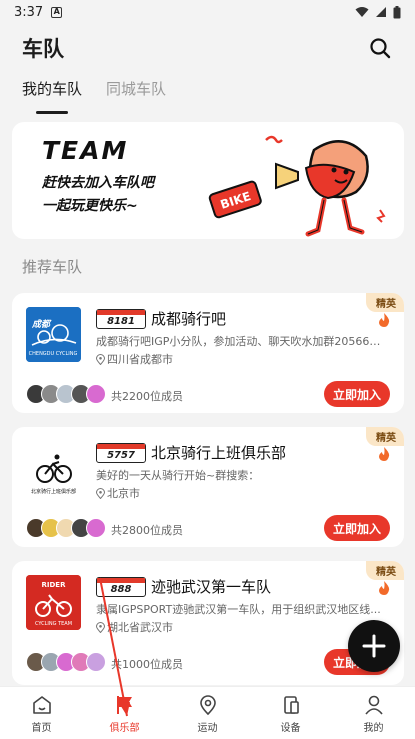  I want to click on search-button, so click(380, 48).